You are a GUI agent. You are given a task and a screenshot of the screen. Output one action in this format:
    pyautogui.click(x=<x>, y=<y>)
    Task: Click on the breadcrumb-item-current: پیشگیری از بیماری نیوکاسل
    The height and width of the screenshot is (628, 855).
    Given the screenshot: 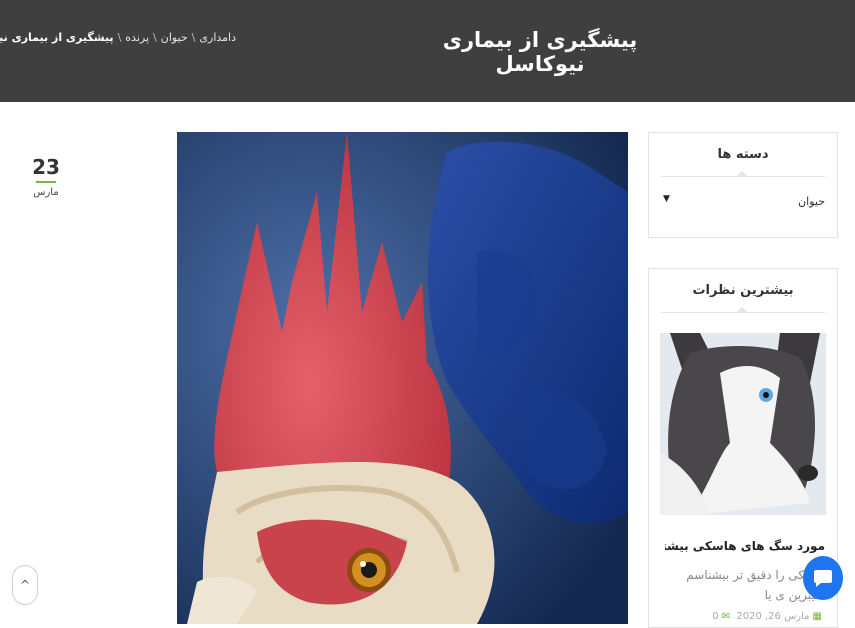 What is the action you would take?
    pyautogui.click(x=57, y=37)
    